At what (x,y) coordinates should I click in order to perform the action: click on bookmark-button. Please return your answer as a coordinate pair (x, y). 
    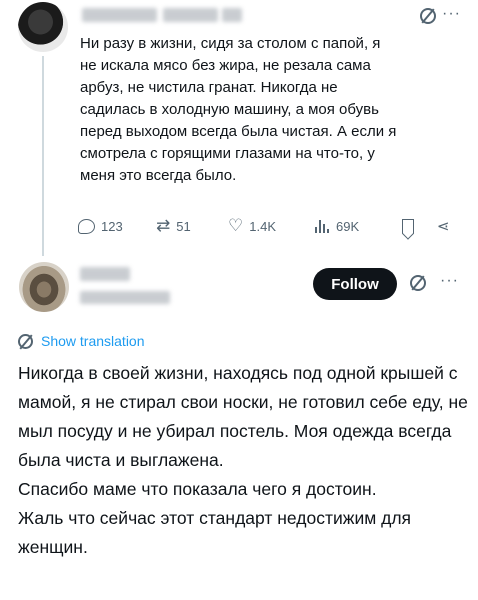
    Looking at the image, I should click on (411, 226).